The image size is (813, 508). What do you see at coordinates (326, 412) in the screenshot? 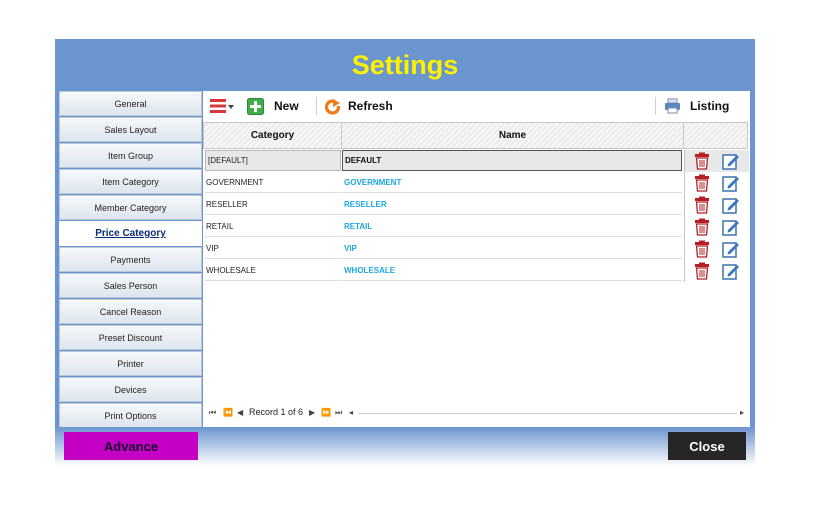
I see `next-page-icon: ⏩` at bounding box center [326, 412].